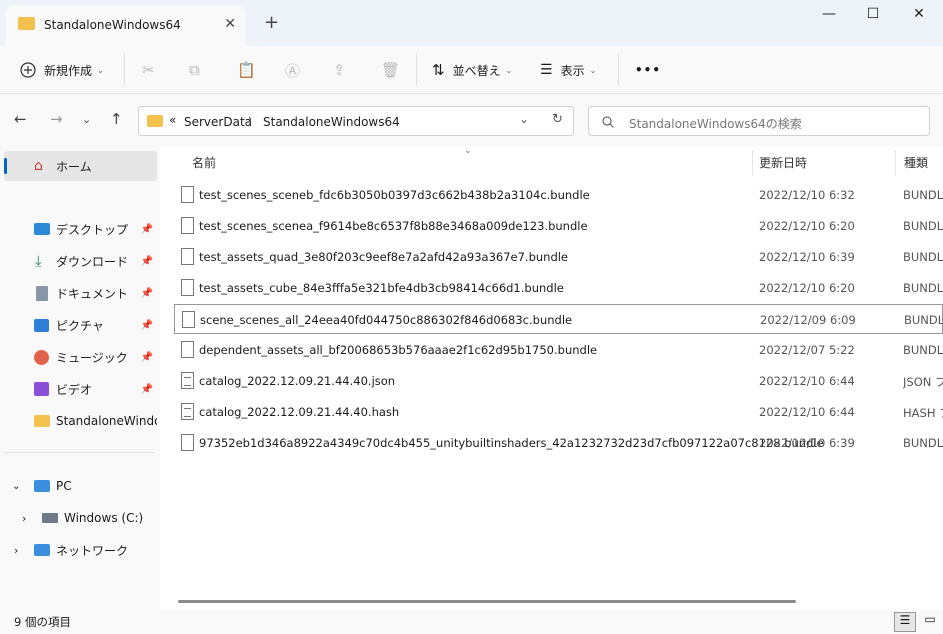 The image size is (943, 634). What do you see at coordinates (829, 17) in the screenshot?
I see `minimize-button: —` at bounding box center [829, 17].